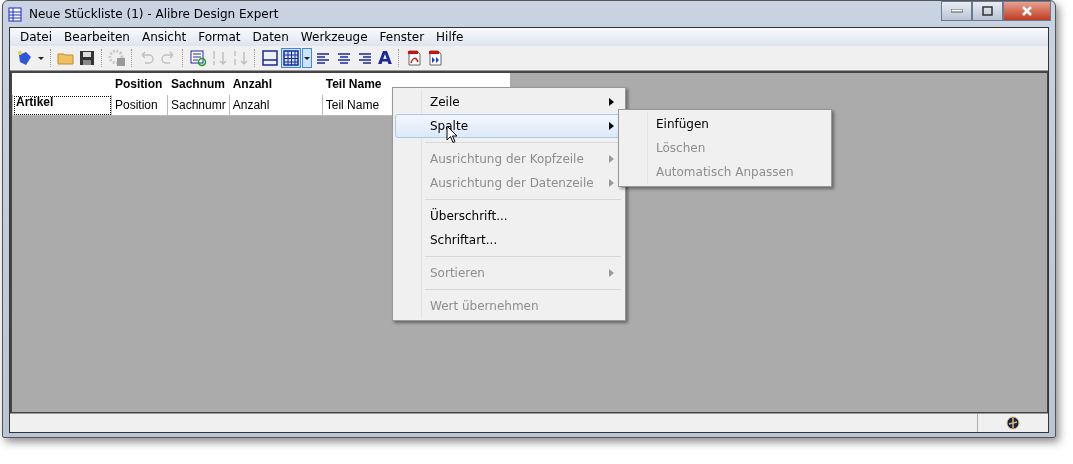  What do you see at coordinates (334, 37) in the screenshot?
I see `menu-item: Werkzeuge` at bounding box center [334, 37].